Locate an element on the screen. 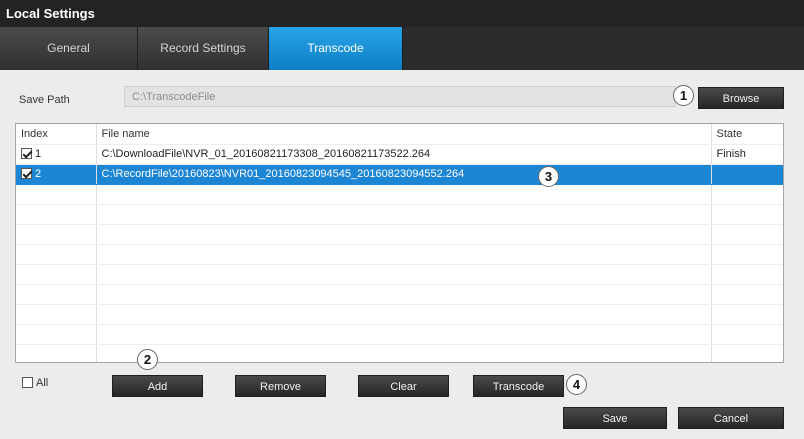 This screenshot has height=439, width=804. tab-general: General is located at coordinates (69, 48).